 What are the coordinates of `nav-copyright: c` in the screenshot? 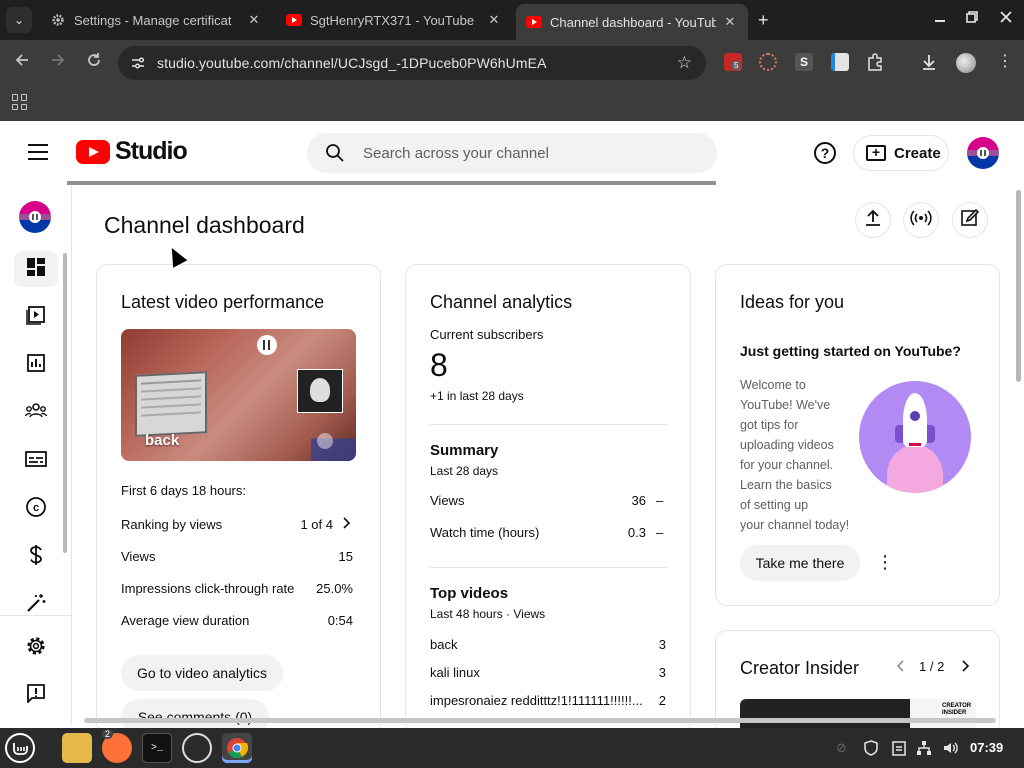 It's located at (36, 509).